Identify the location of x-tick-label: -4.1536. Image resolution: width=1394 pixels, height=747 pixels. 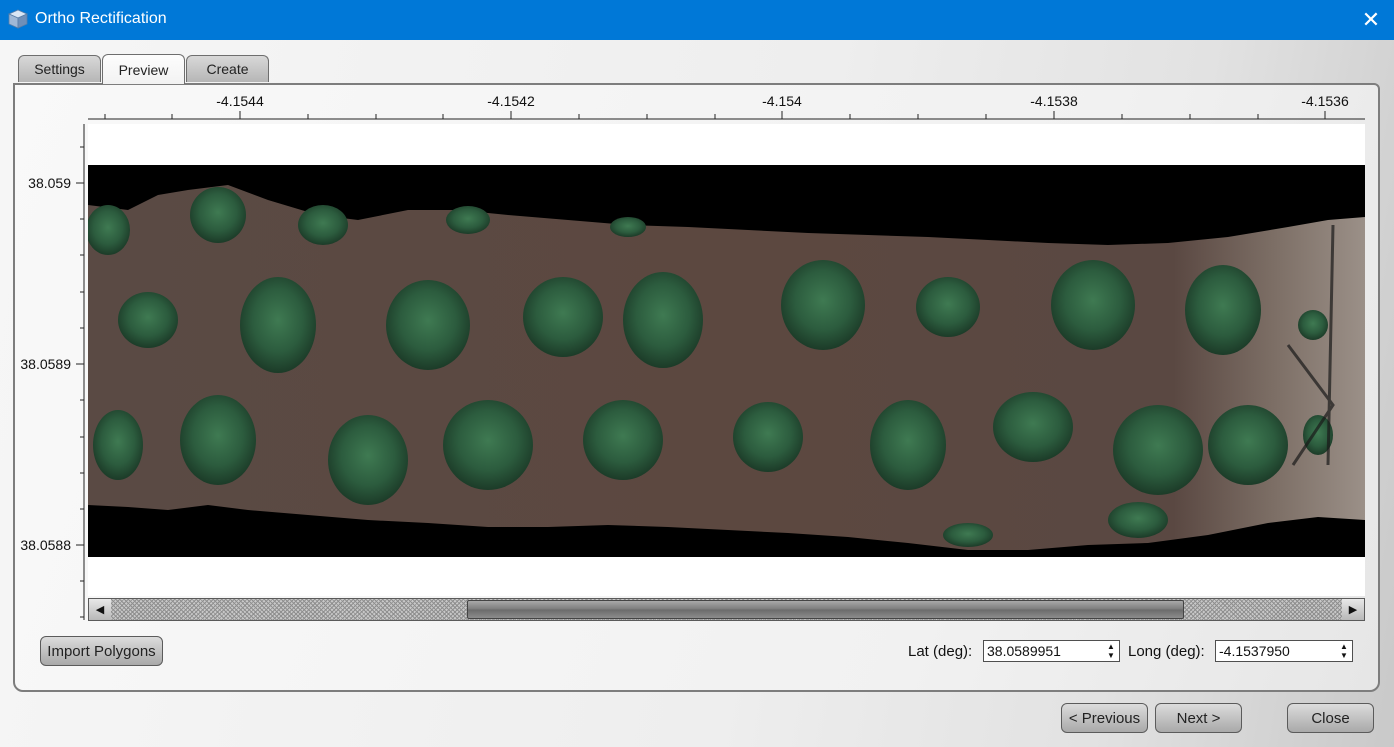
(1325, 101).